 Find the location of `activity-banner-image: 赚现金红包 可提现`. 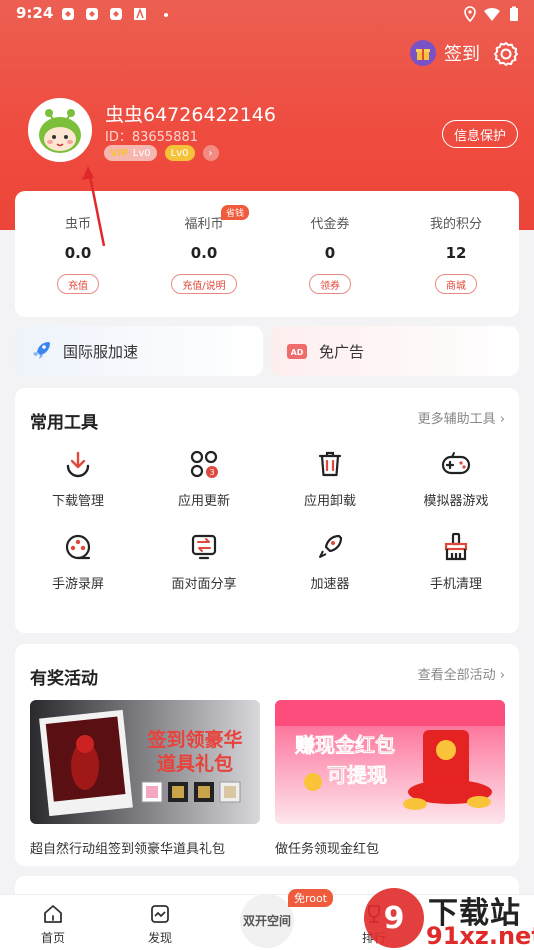

activity-banner-image: 赚现金红包 可提现 is located at coordinates (390, 762).